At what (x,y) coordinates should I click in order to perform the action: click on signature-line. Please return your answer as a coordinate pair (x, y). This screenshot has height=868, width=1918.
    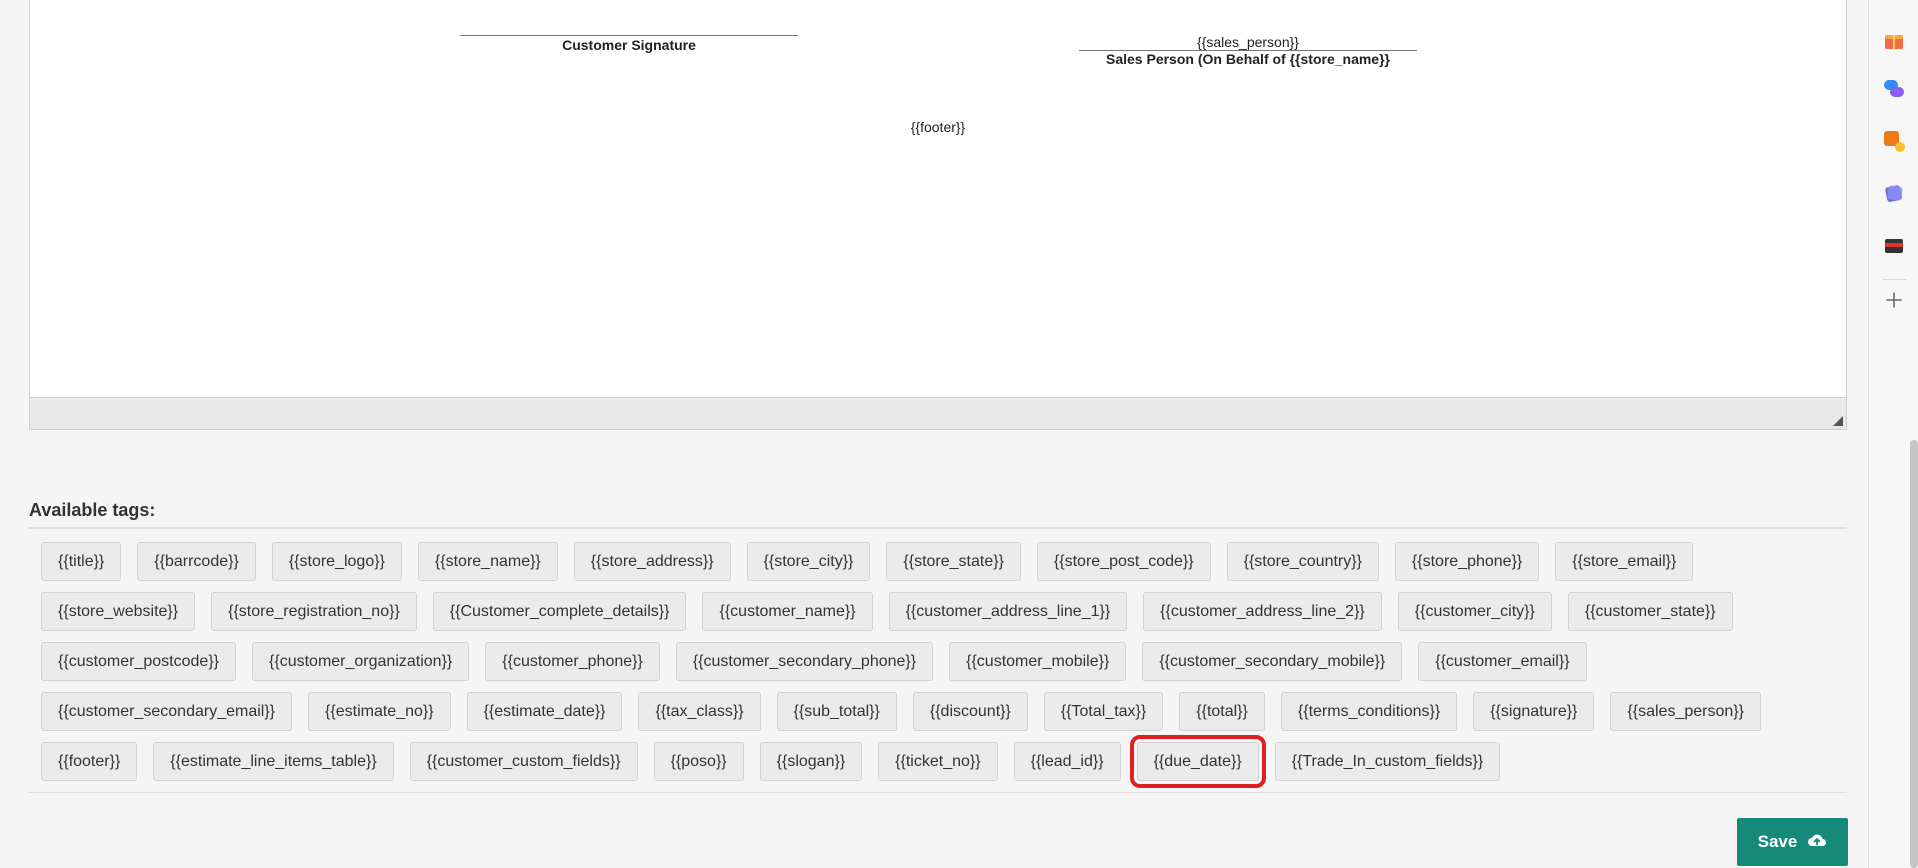
    Looking at the image, I should click on (629, 35).